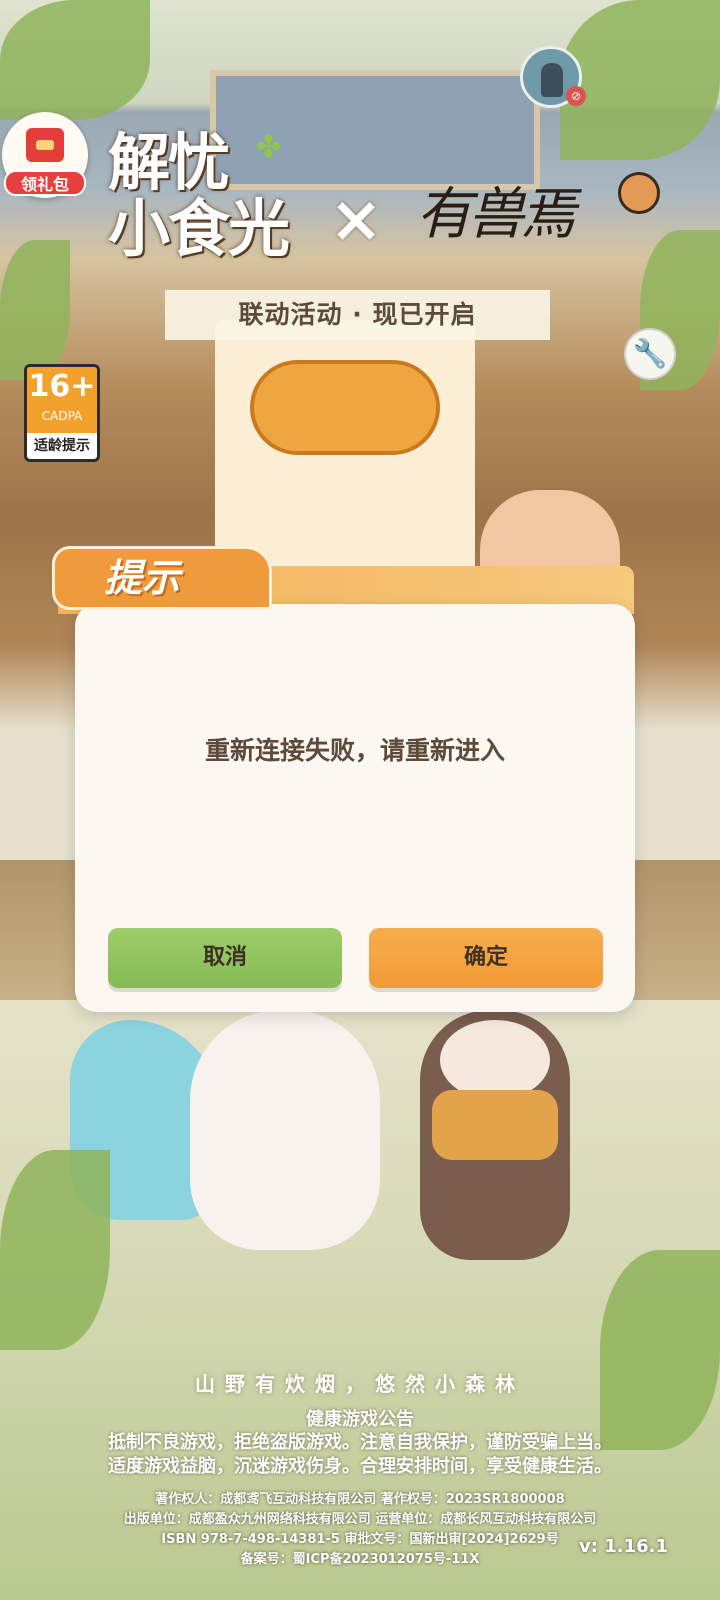 This screenshot has width=720, height=1600. I want to click on background-otter-face, so click(495, 1060).